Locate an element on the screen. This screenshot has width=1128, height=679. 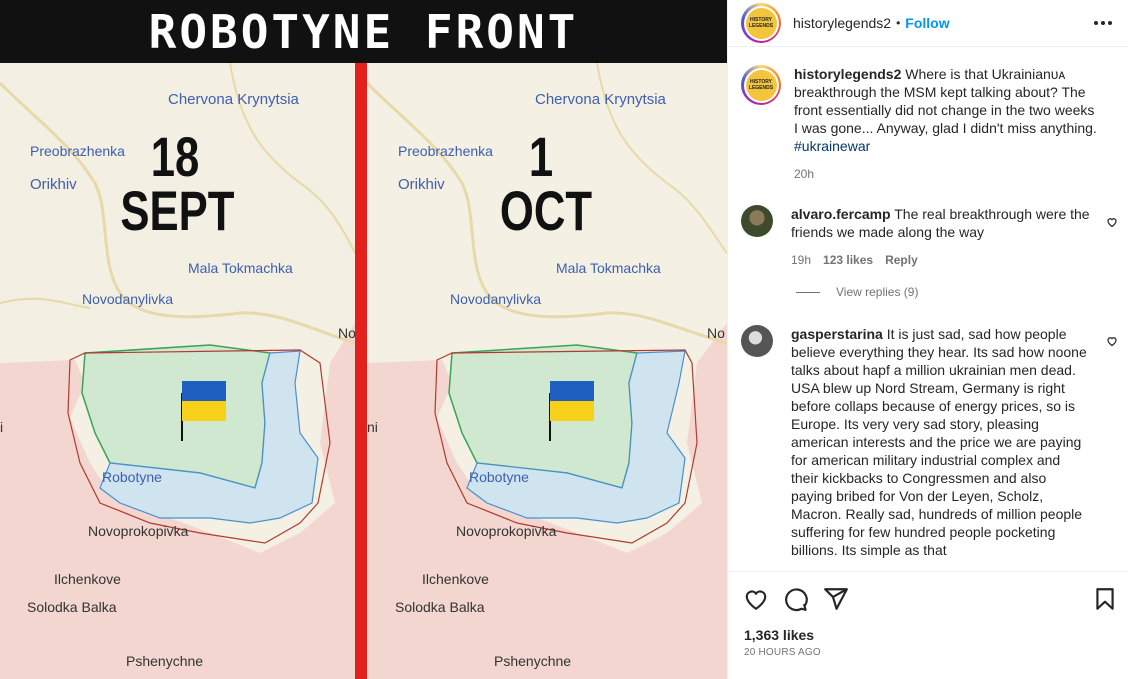
more-icon is located at coordinates (1103, 23).